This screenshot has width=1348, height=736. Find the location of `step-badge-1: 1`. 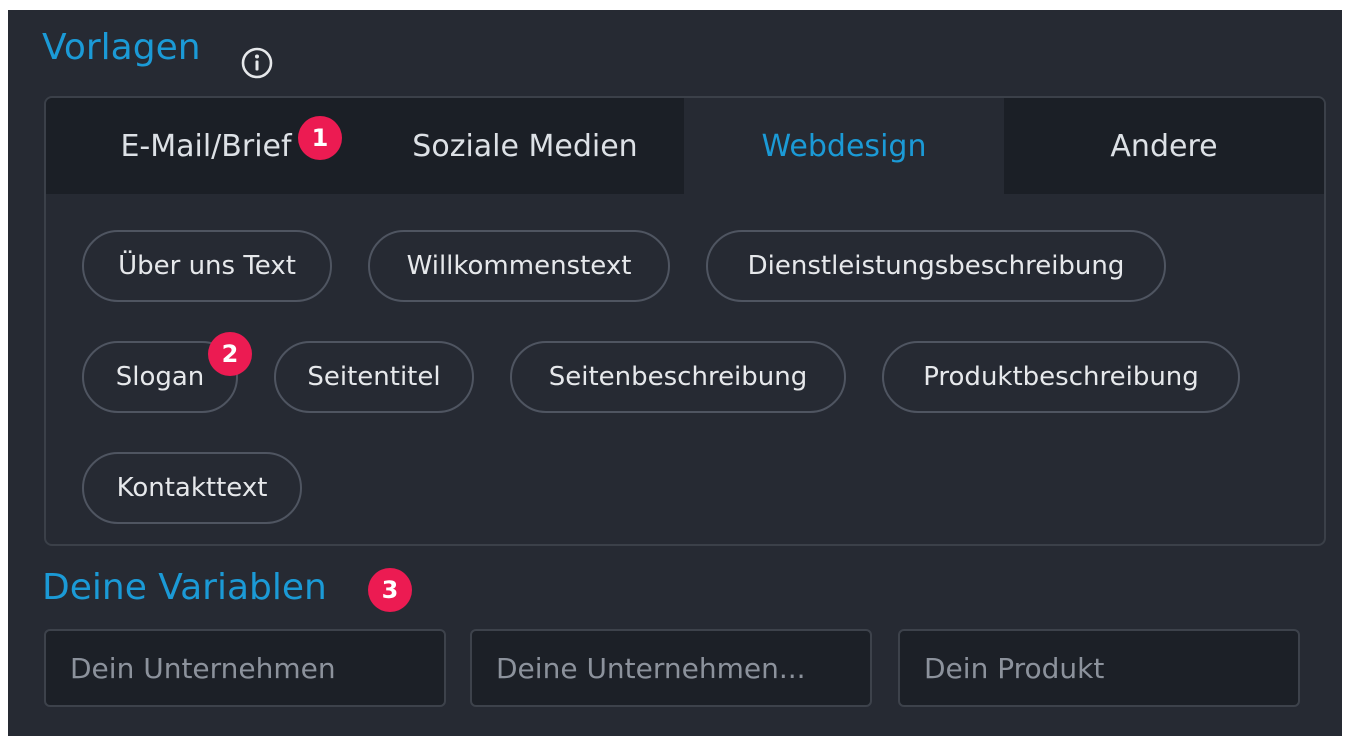

step-badge-1: 1 is located at coordinates (320, 138).